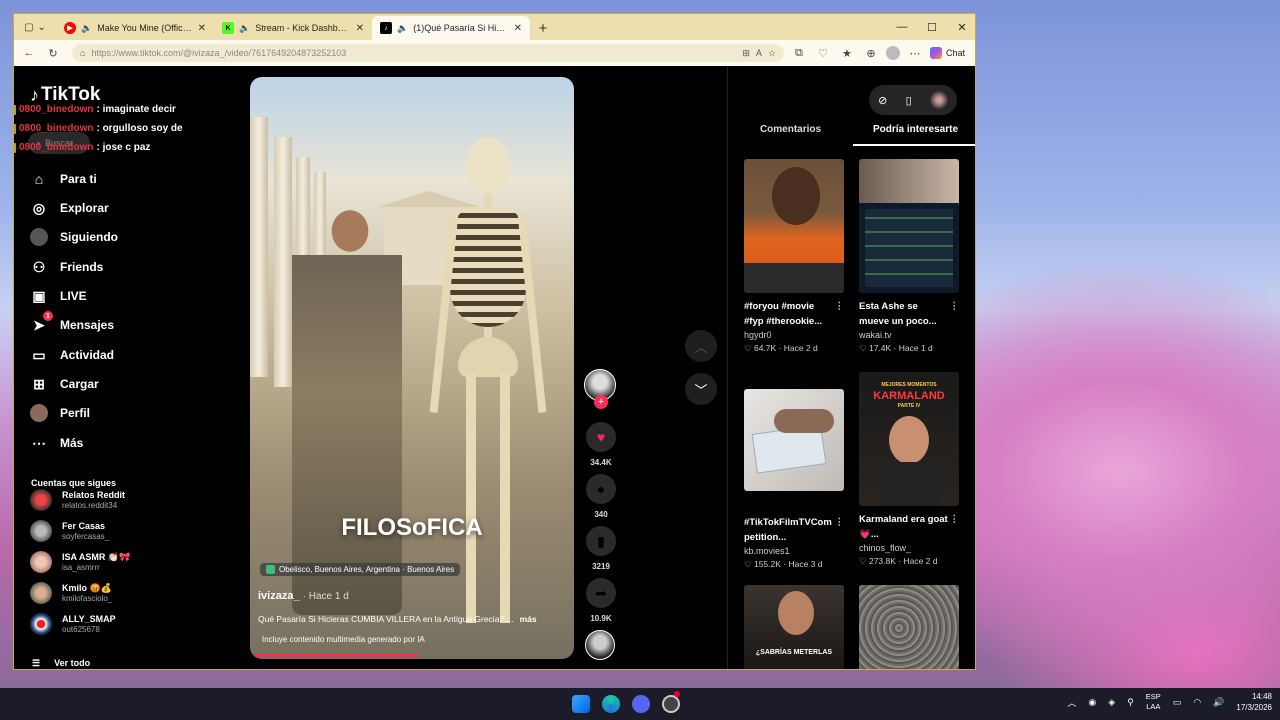 This screenshot has width=1280, height=720. I want to click on live-icon: ▣, so click(39, 295).